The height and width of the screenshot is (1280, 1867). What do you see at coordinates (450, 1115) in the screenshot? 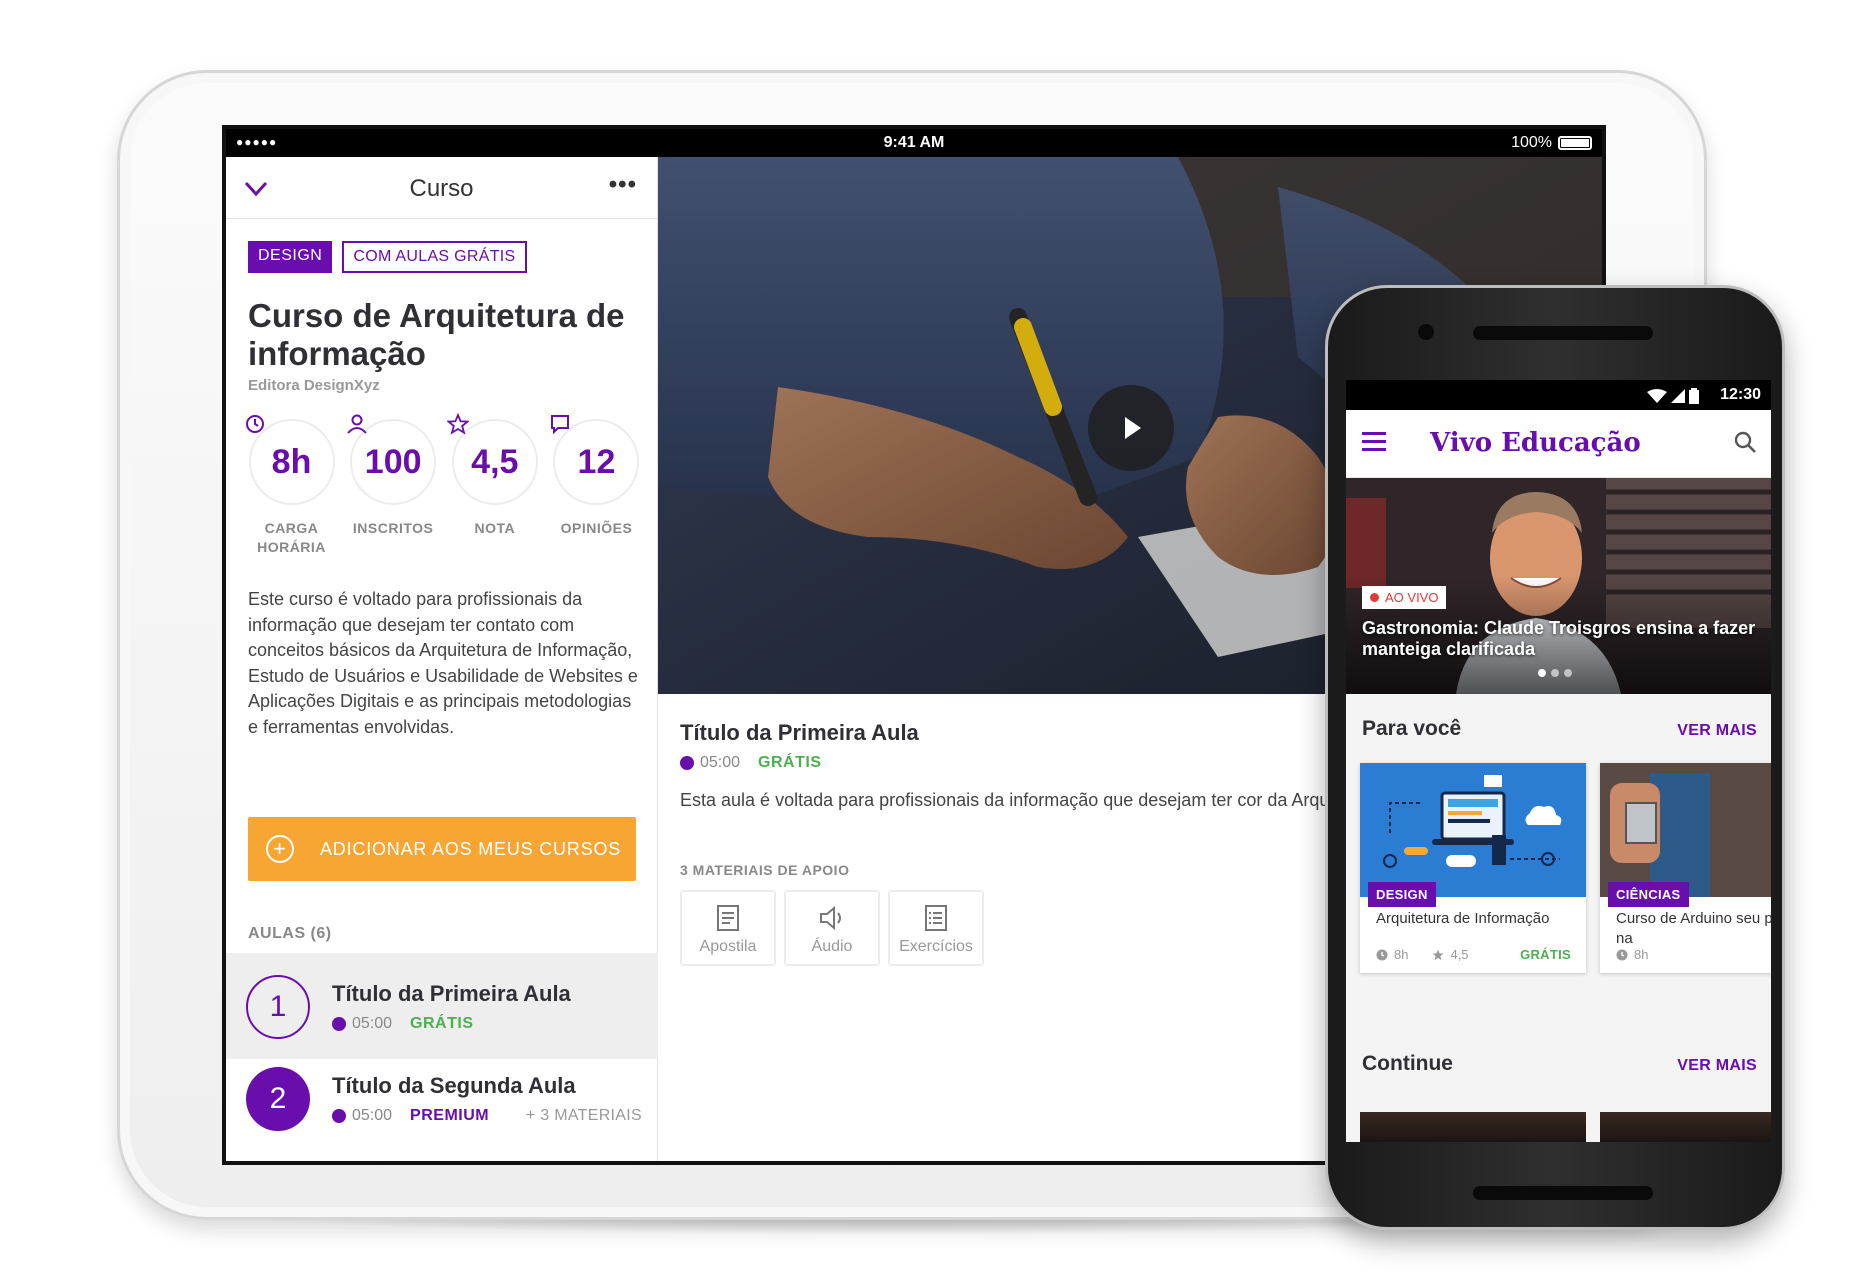
I see `lesson-access-badge: PREMIUM` at bounding box center [450, 1115].